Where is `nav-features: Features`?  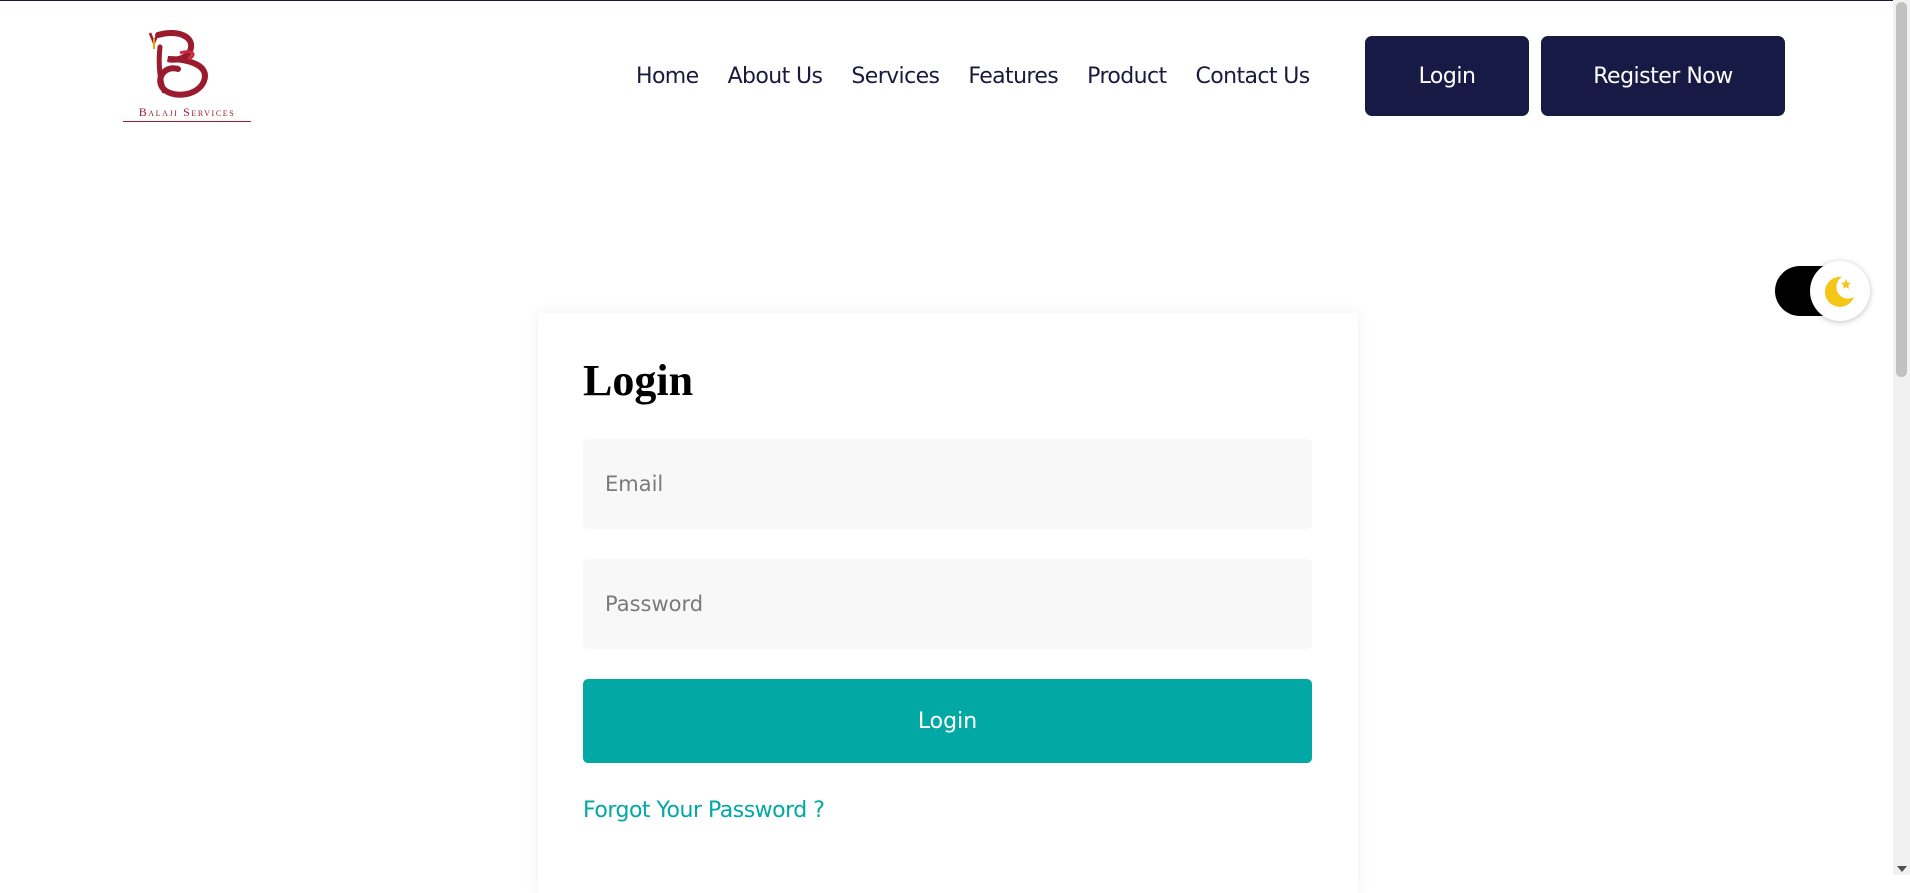 nav-features: Features is located at coordinates (1013, 76).